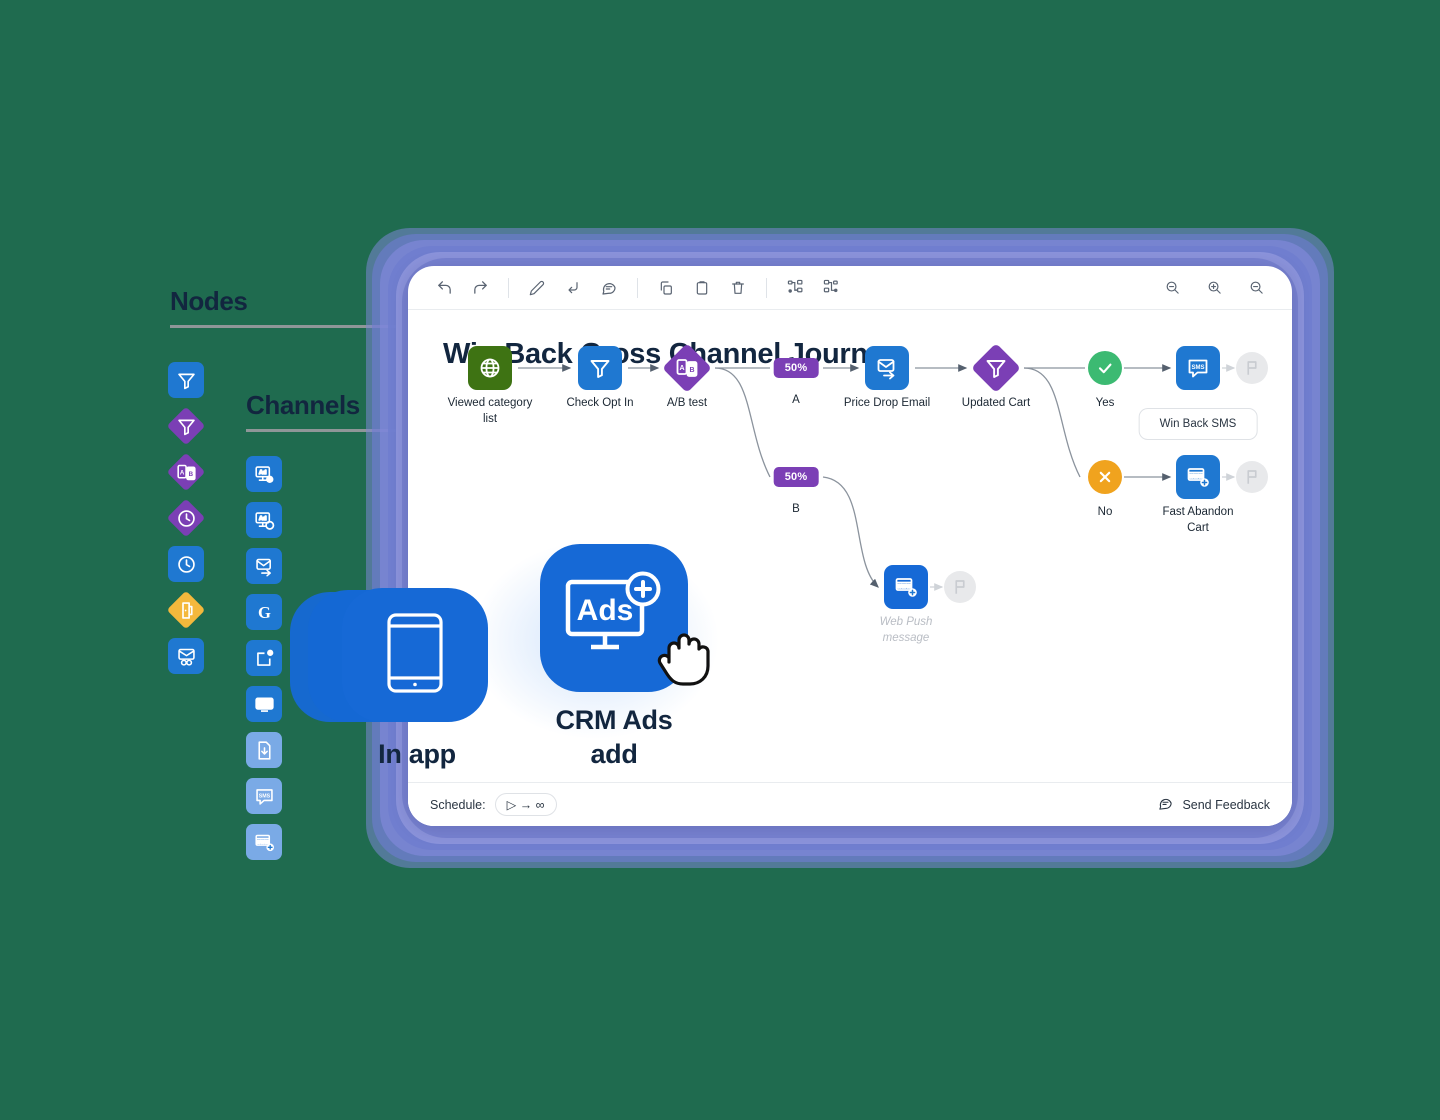 This screenshot has width=1440, height=1120. What do you see at coordinates (537, 288) in the screenshot?
I see `pencil-icon` at bounding box center [537, 288].